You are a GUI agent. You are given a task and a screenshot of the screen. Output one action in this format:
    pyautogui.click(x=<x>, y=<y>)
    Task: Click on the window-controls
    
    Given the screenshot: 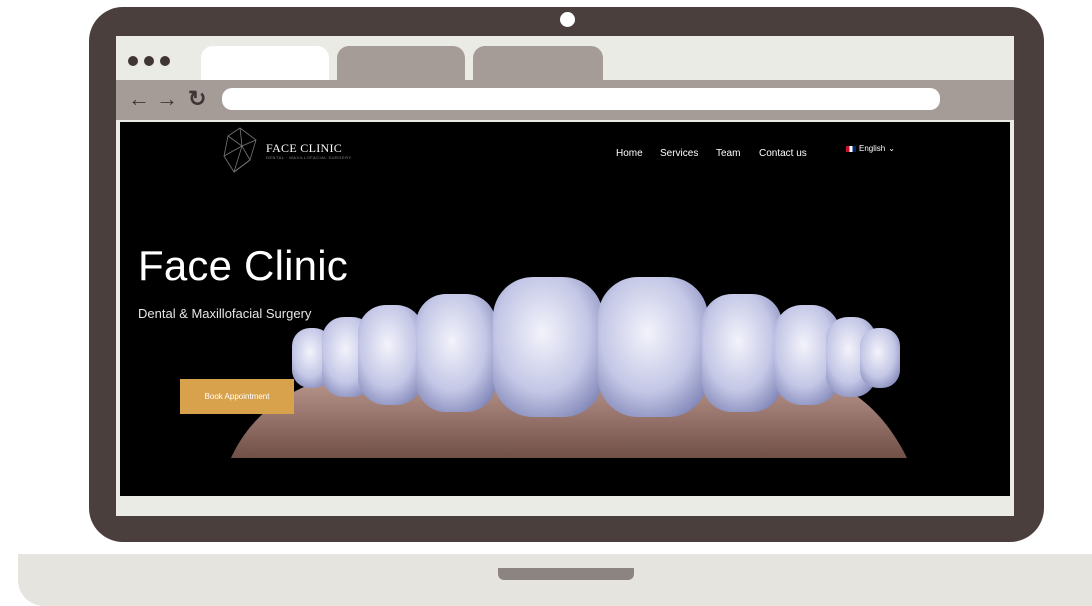 What is the action you would take?
    pyautogui.click(x=149, y=61)
    